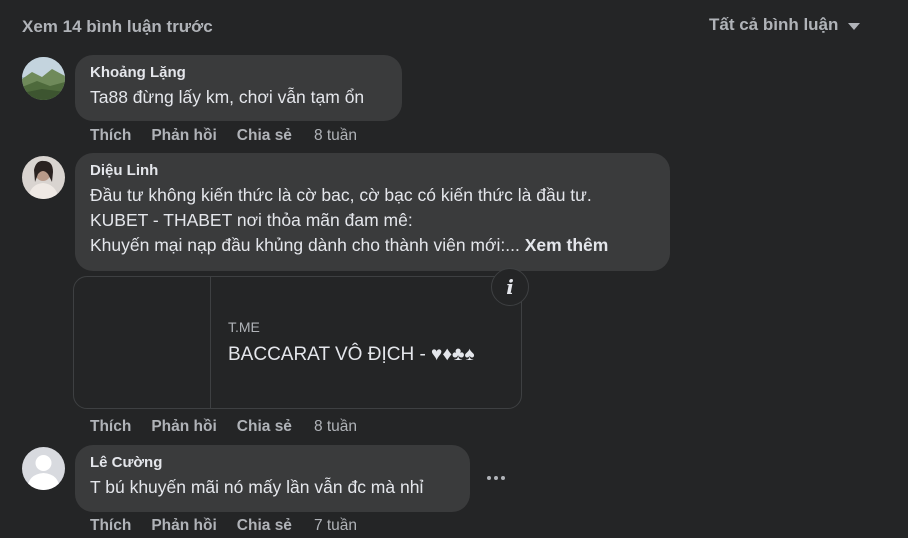 The height and width of the screenshot is (538, 908). What do you see at coordinates (257, 487) in the screenshot?
I see `comment-text-line: T bú khuyến mãi nó mấy lần vẫn đc mà nhỉ` at bounding box center [257, 487].